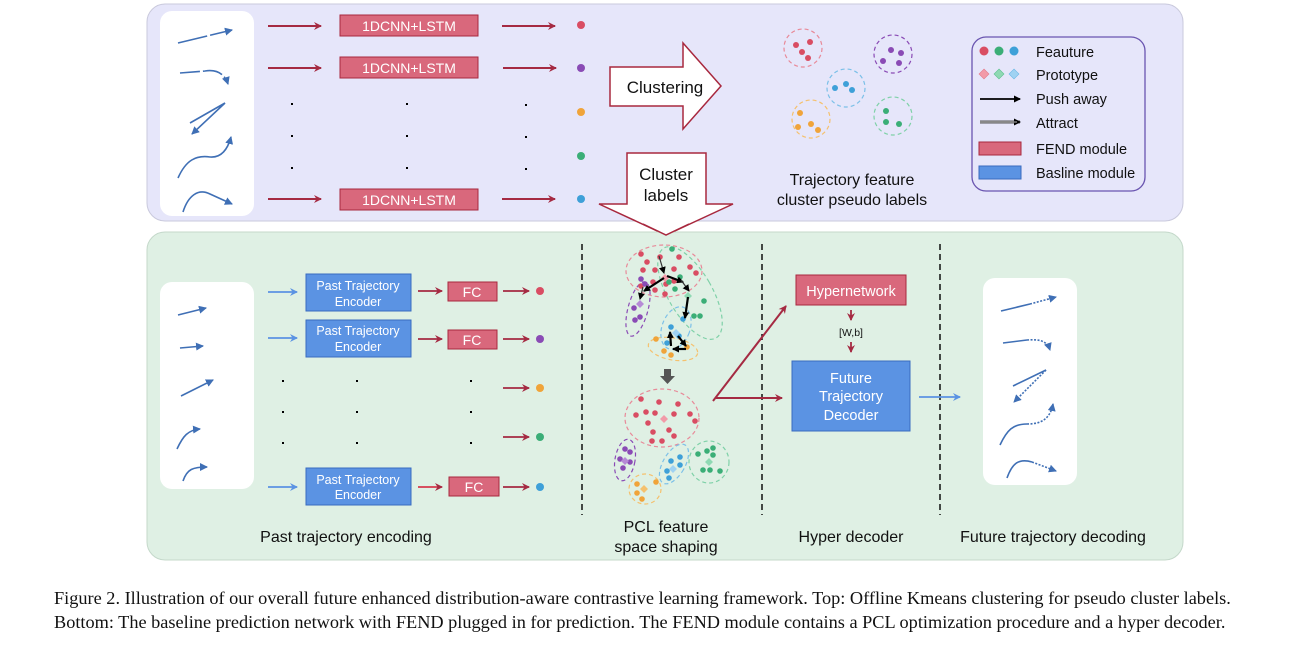 This screenshot has height=669, width=1296. I want to click on decoder-line3: Decoder, so click(851, 416).